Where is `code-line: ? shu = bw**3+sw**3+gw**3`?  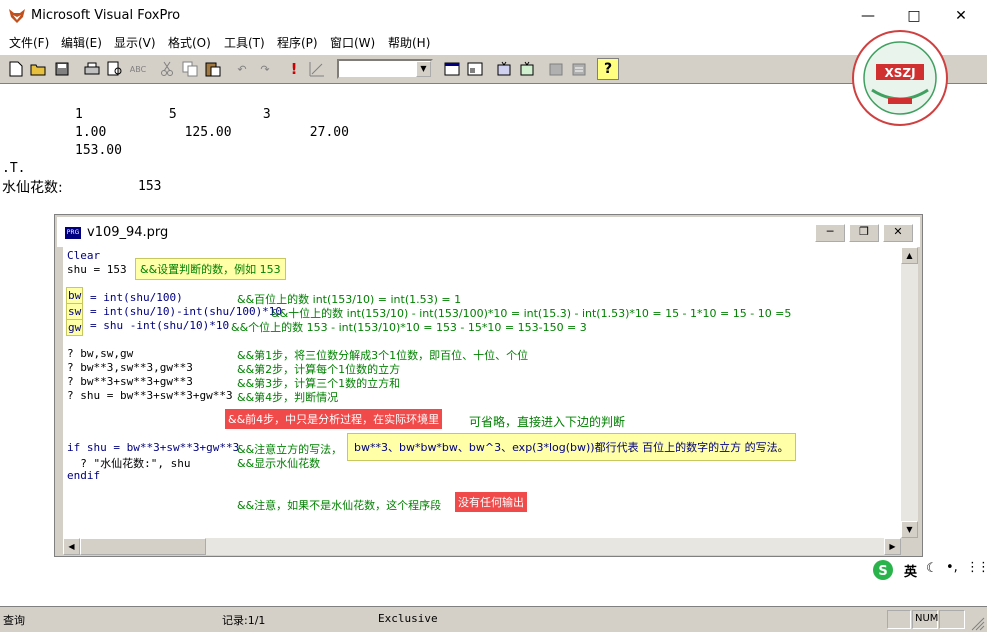 code-line: ? shu = bw**3+sw**3+gw**3 is located at coordinates (150, 395).